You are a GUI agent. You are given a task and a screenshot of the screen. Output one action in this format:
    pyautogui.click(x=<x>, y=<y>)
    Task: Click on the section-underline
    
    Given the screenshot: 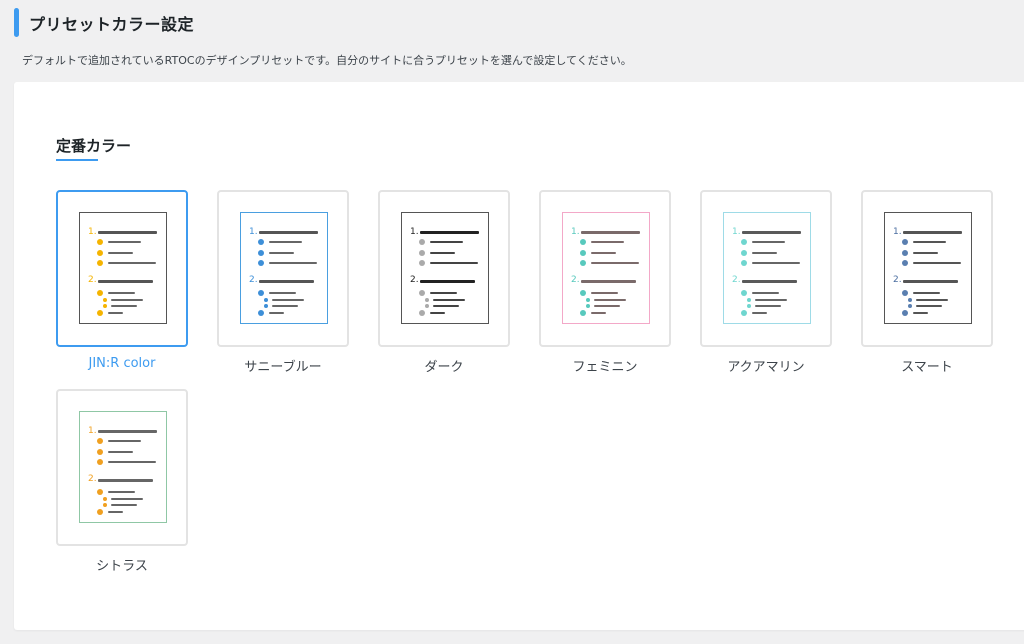 What is the action you would take?
    pyautogui.click(x=77, y=160)
    